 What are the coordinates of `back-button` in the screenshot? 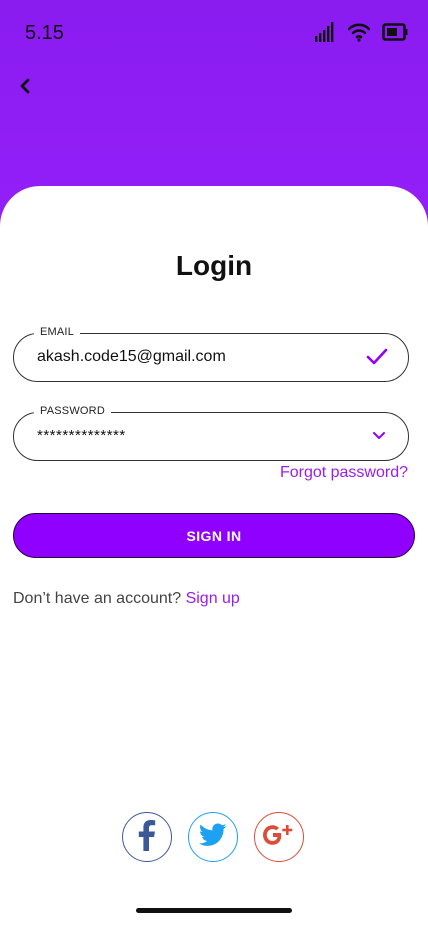 It's located at (25, 88).